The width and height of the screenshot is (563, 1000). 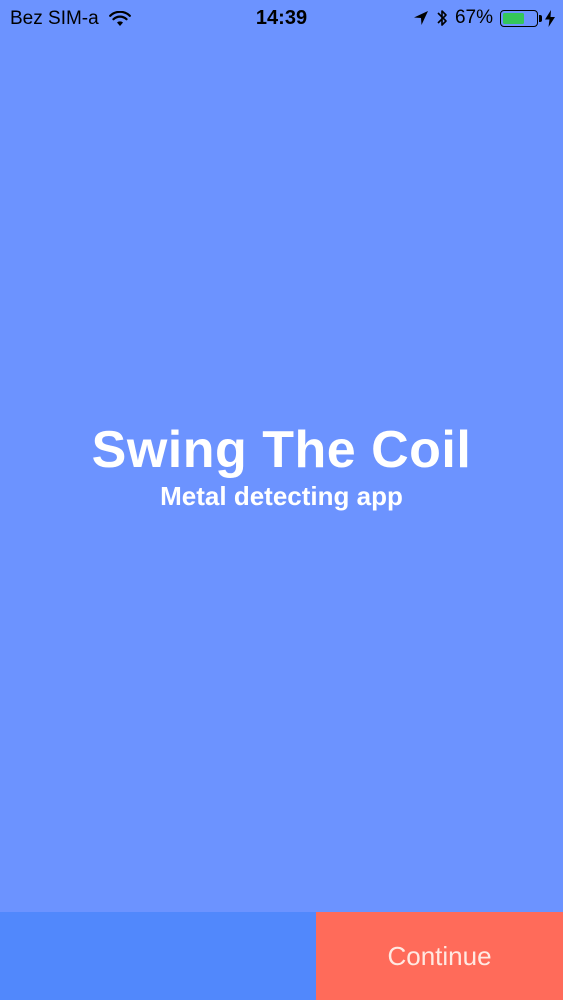 I want to click on charging-bolt-icon, so click(x=550, y=18).